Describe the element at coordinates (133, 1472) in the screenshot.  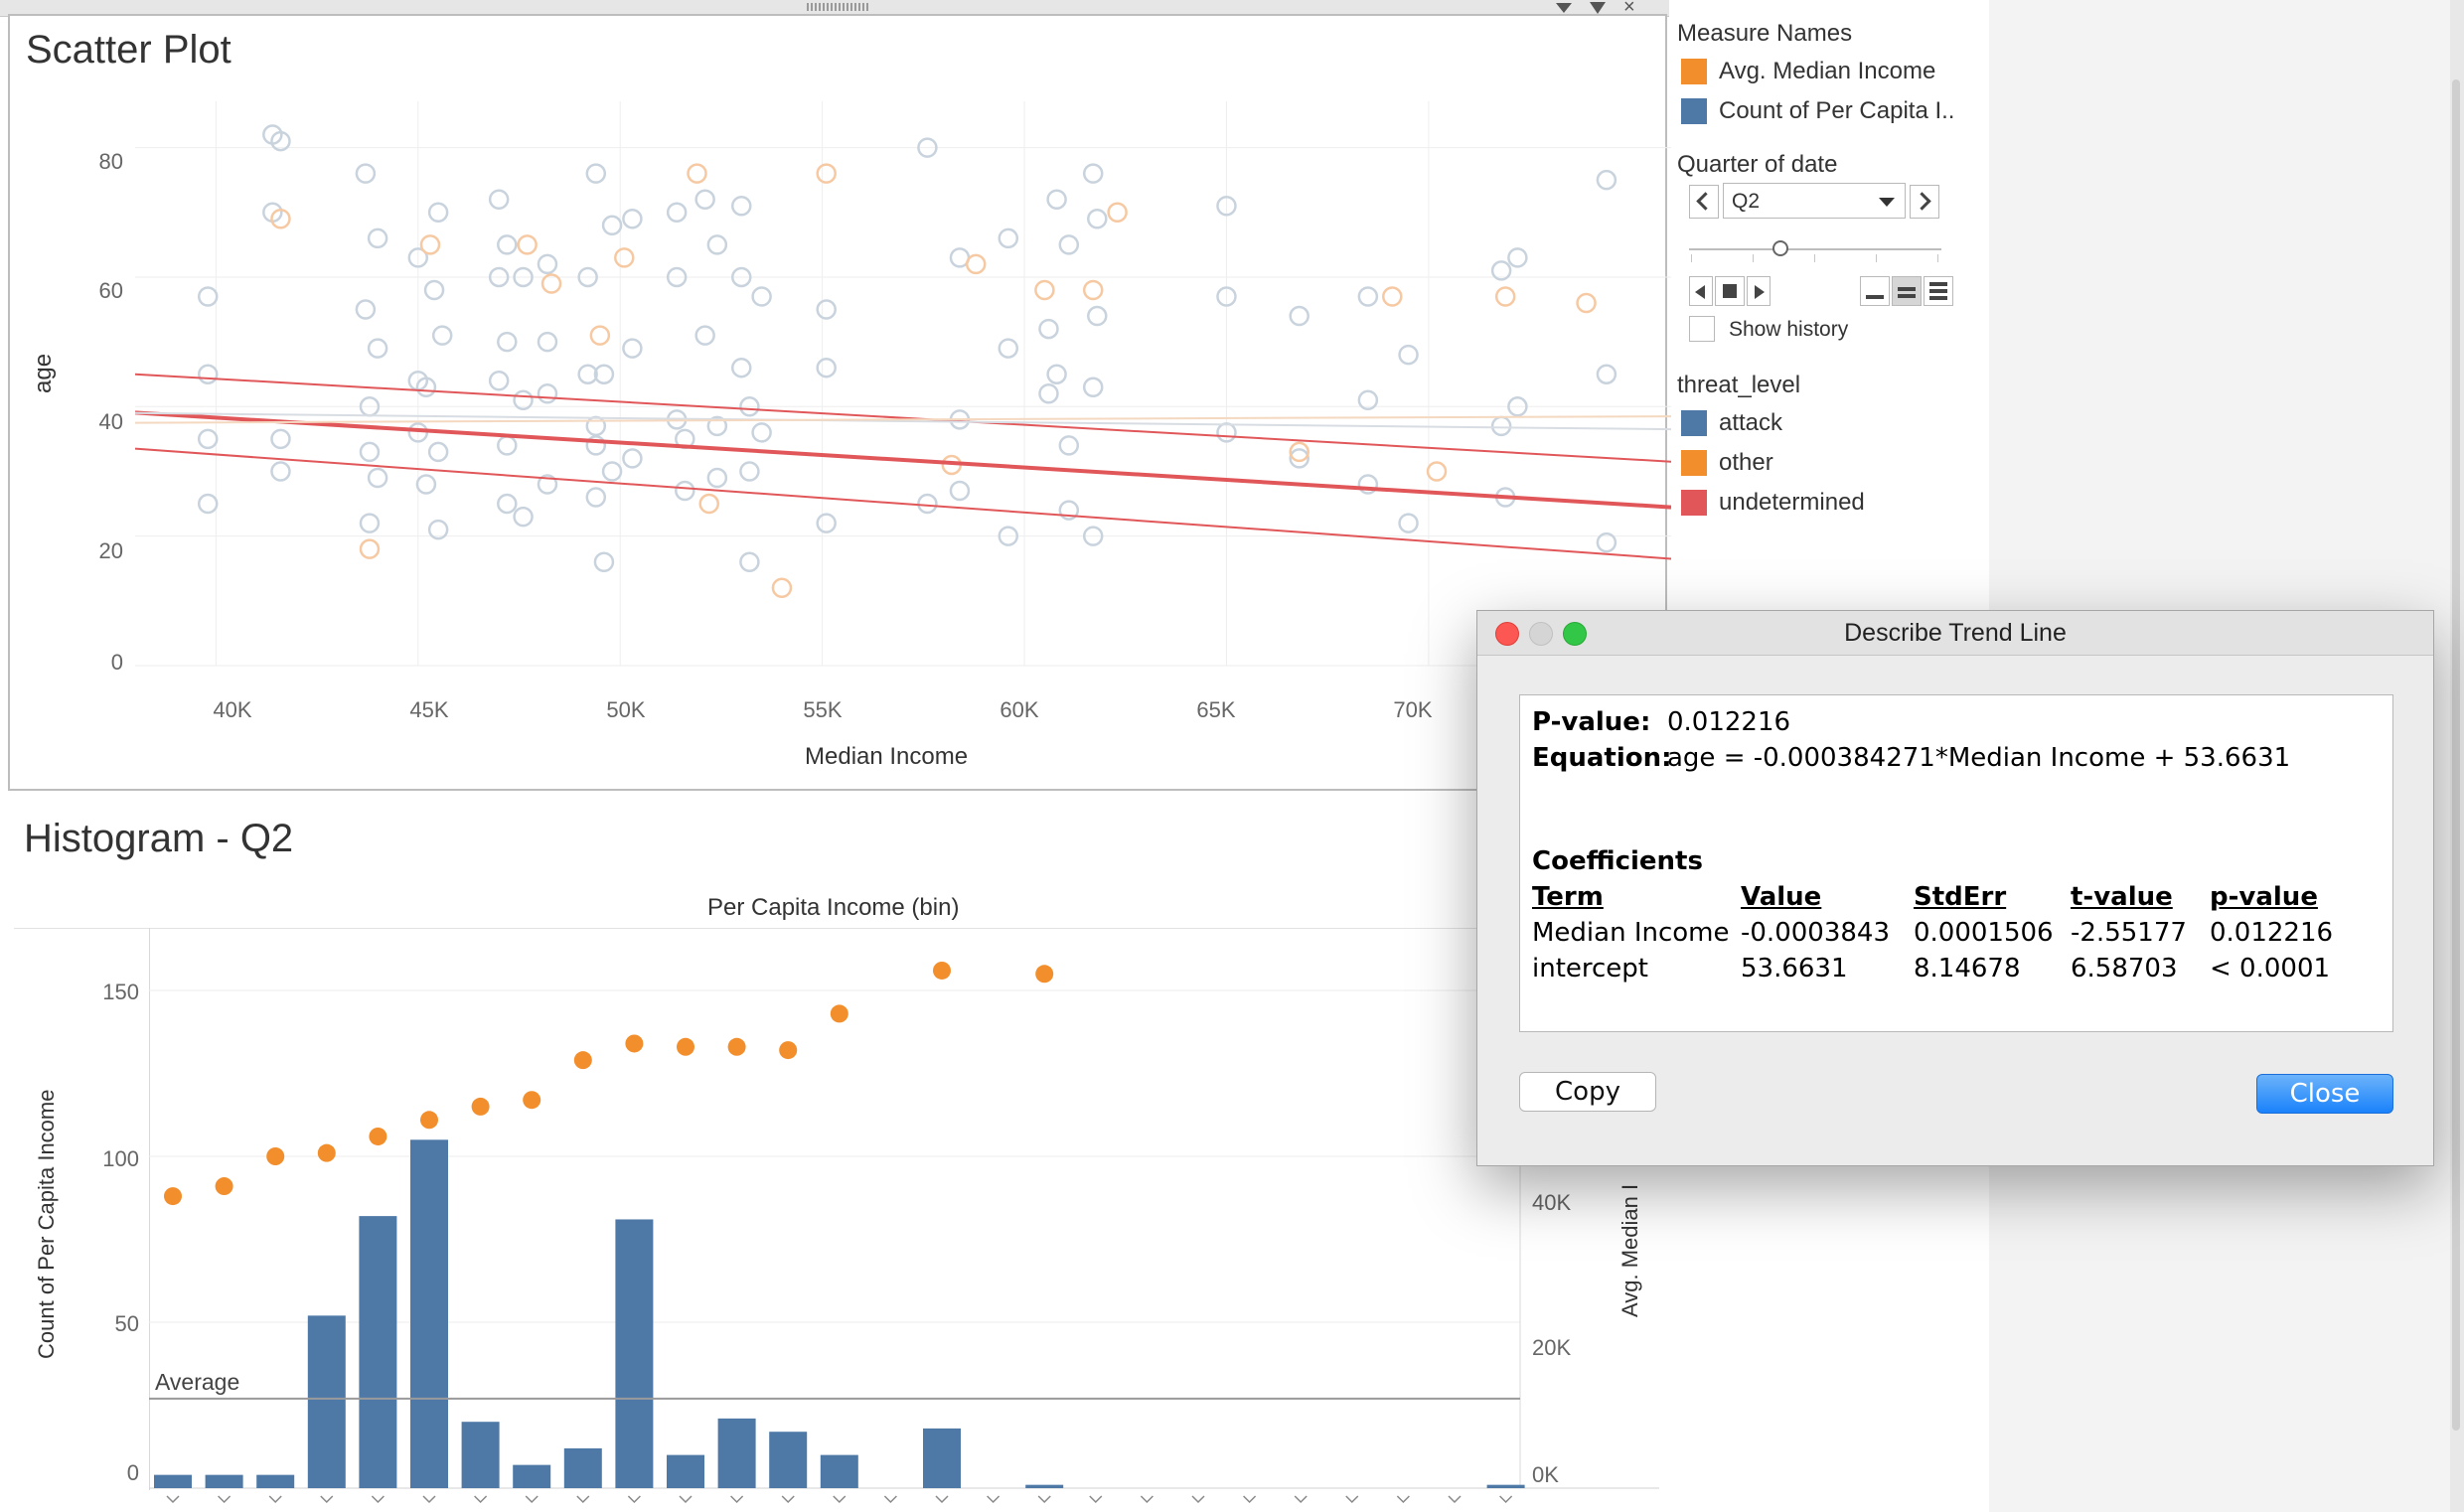
I see `left-y-tick-label: 0` at that location.